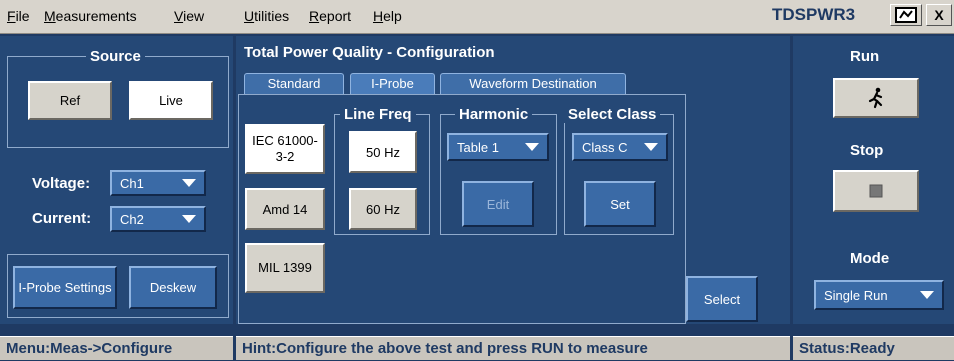 This screenshot has width=954, height=361. I want to click on current-label: Current:, so click(62, 218).